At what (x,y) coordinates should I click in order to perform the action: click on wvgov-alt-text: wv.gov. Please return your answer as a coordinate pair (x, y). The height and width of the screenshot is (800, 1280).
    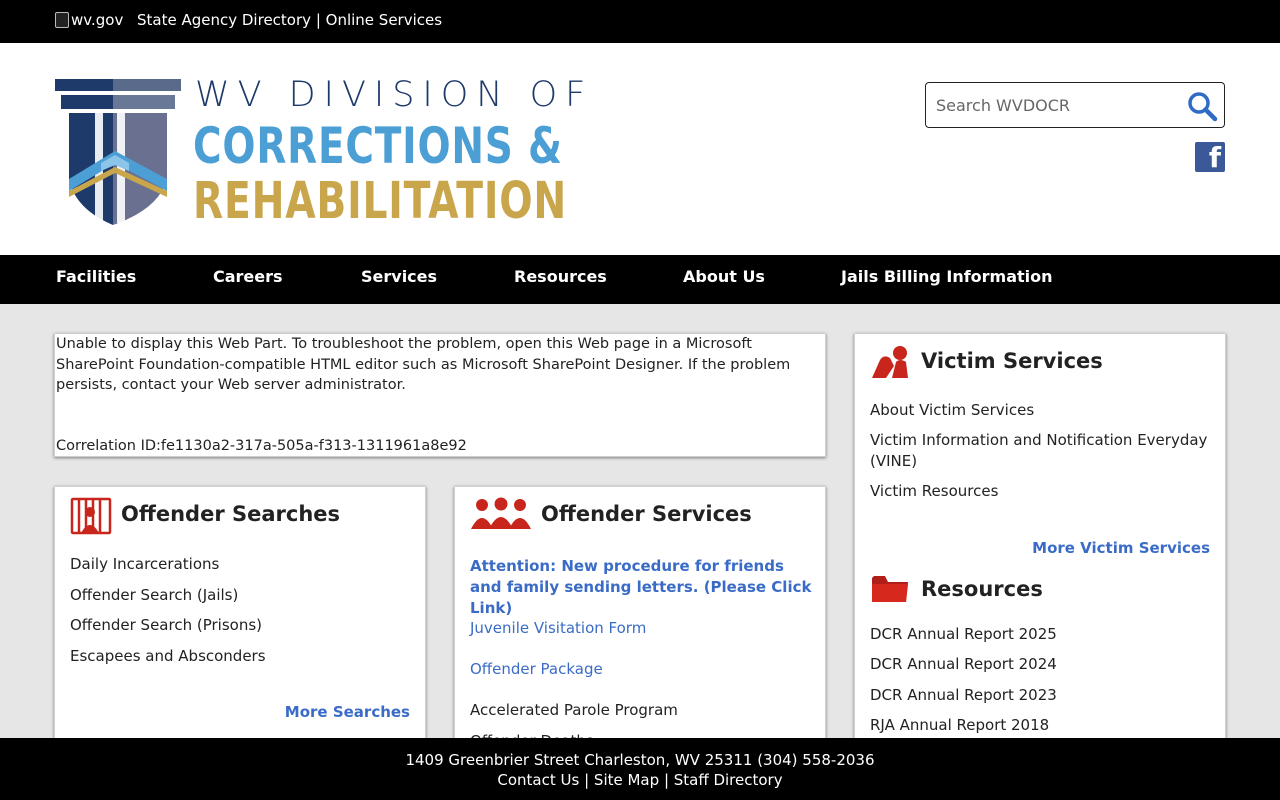
    Looking at the image, I should click on (97, 20).